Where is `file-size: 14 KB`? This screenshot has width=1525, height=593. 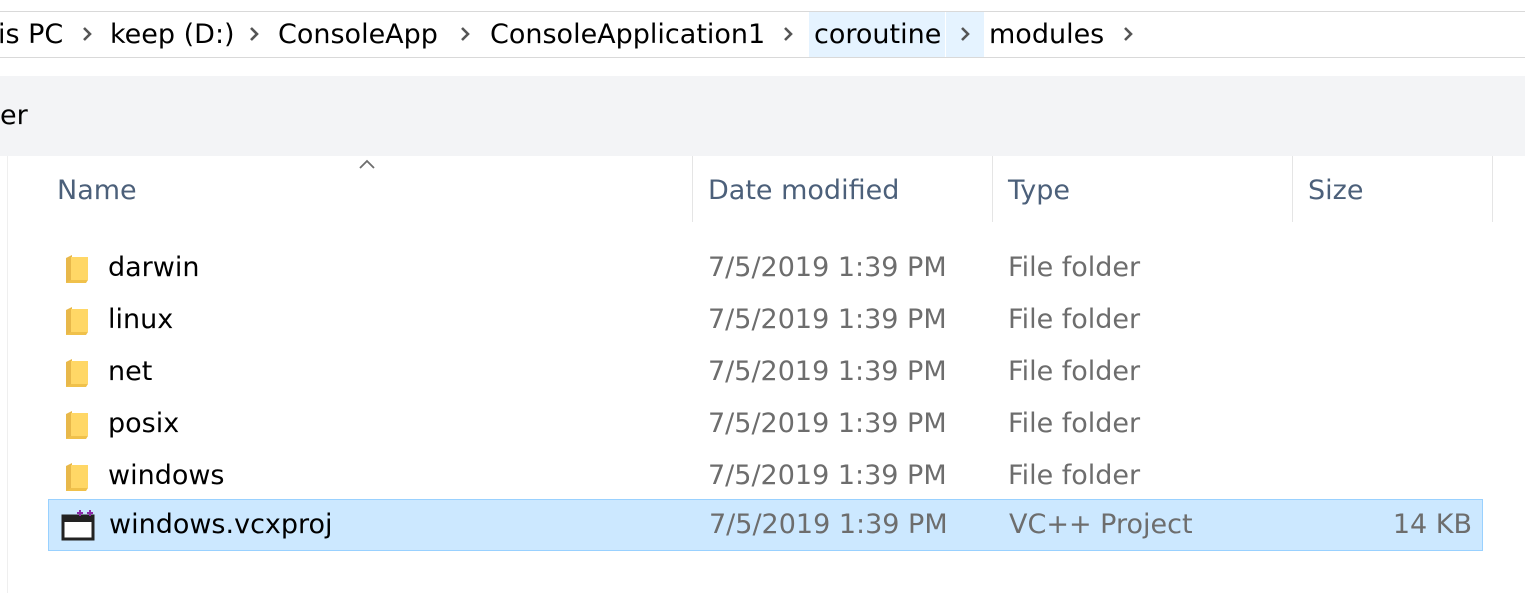 file-size: 14 KB is located at coordinates (1432, 524).